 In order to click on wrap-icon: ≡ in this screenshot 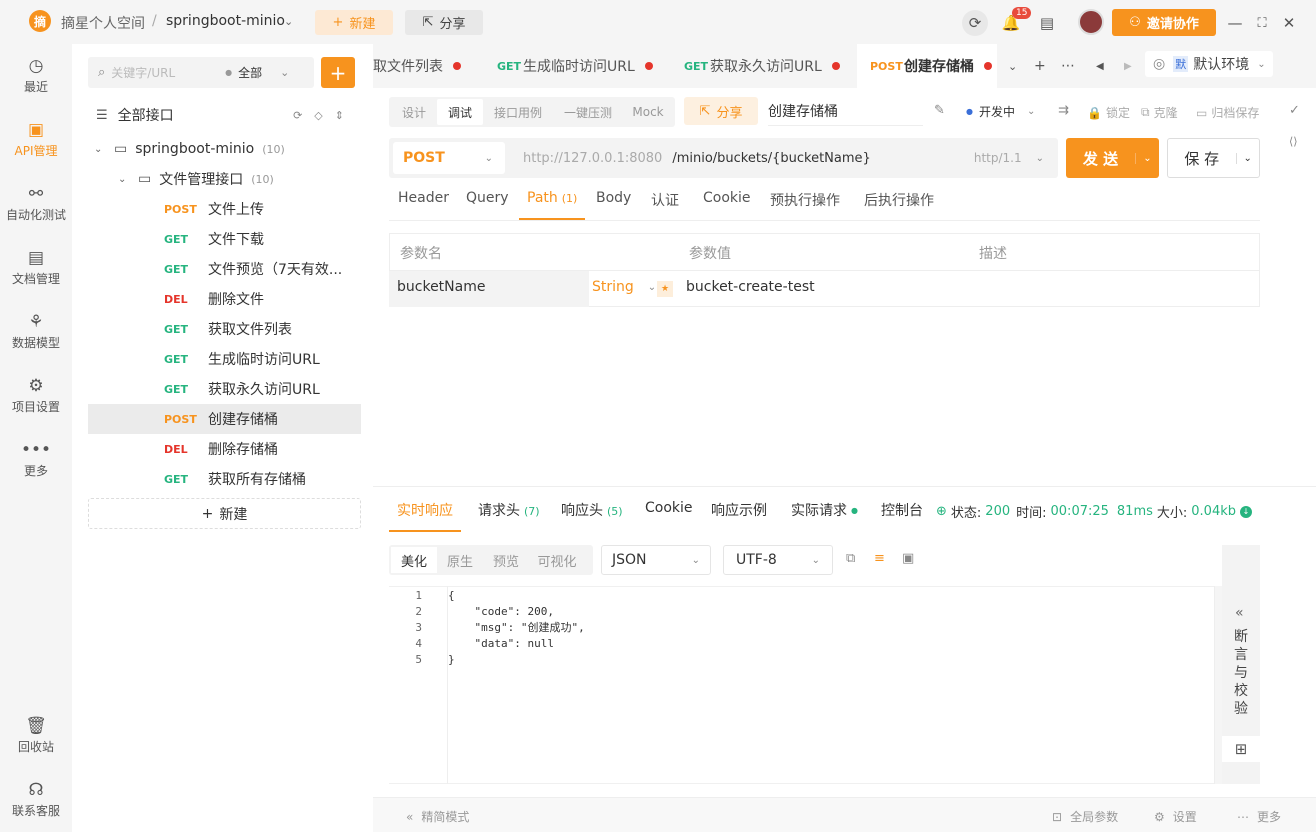, I will do `click(879, 558)`.